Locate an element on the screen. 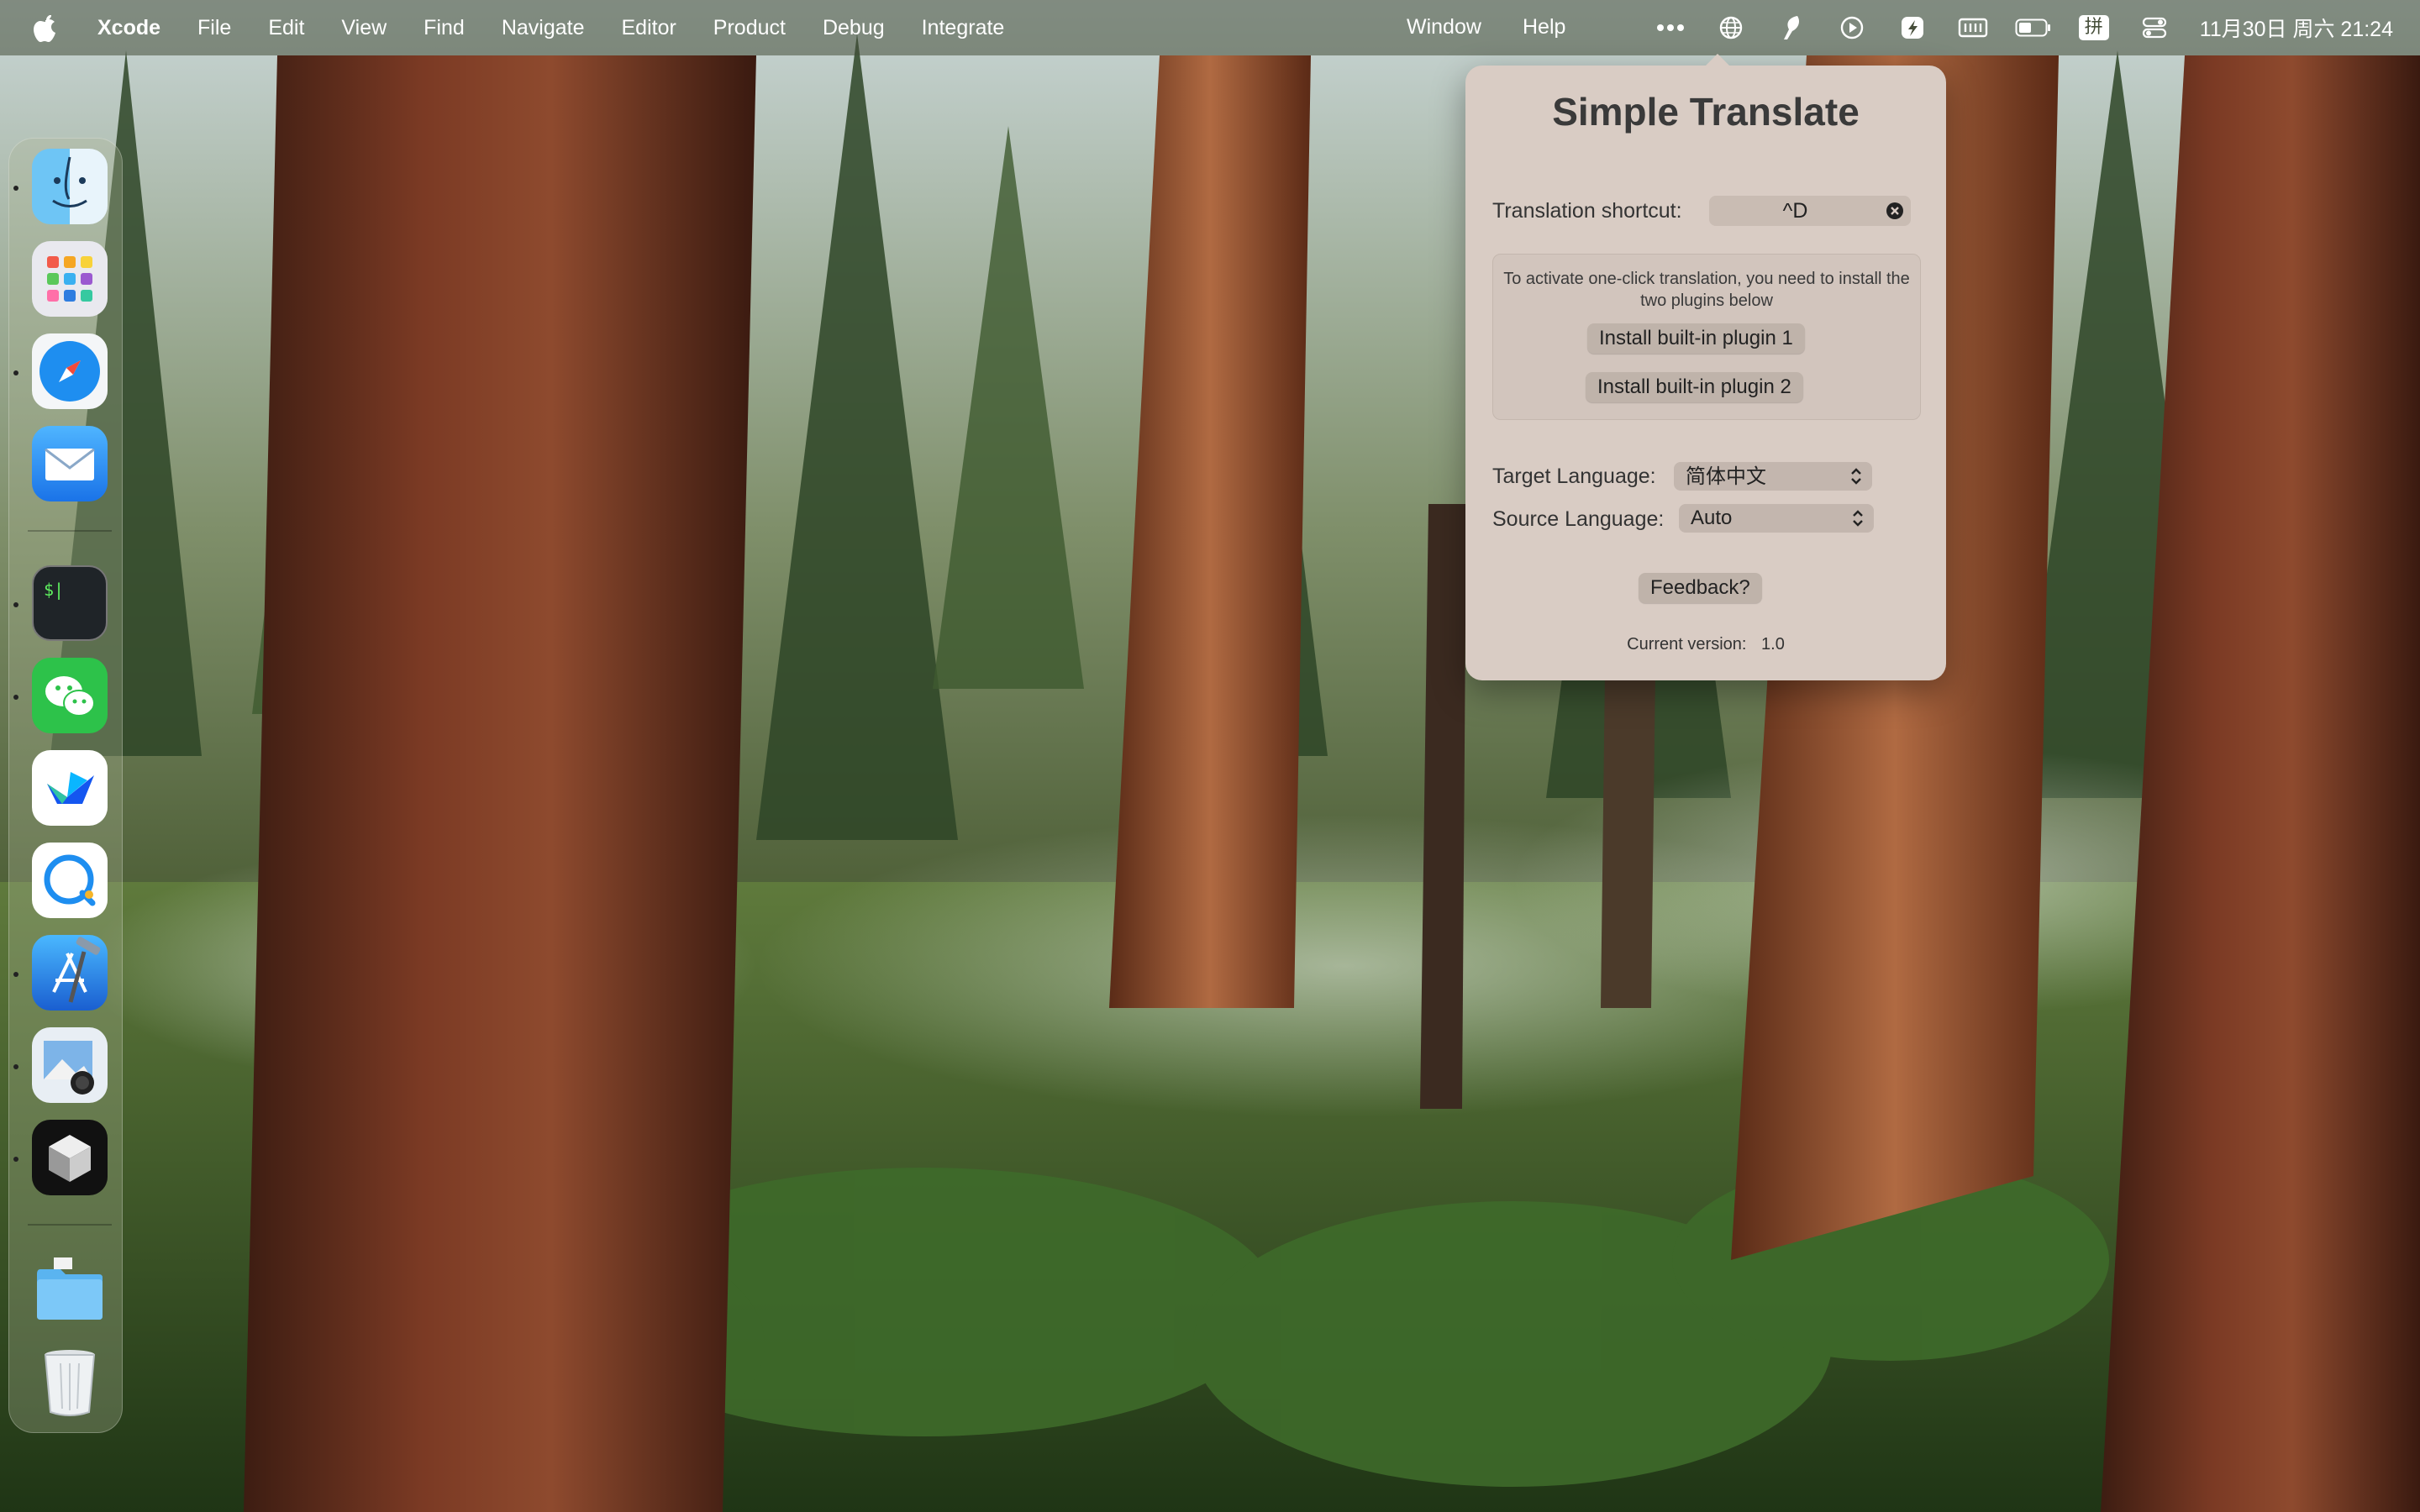  shortcut-recorder: ^D is located at coordinates (1810, 211).